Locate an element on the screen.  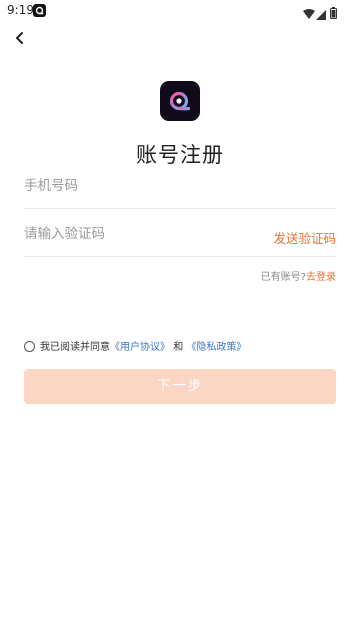
next-button: 下一步 is located at coordinates (180, 386).